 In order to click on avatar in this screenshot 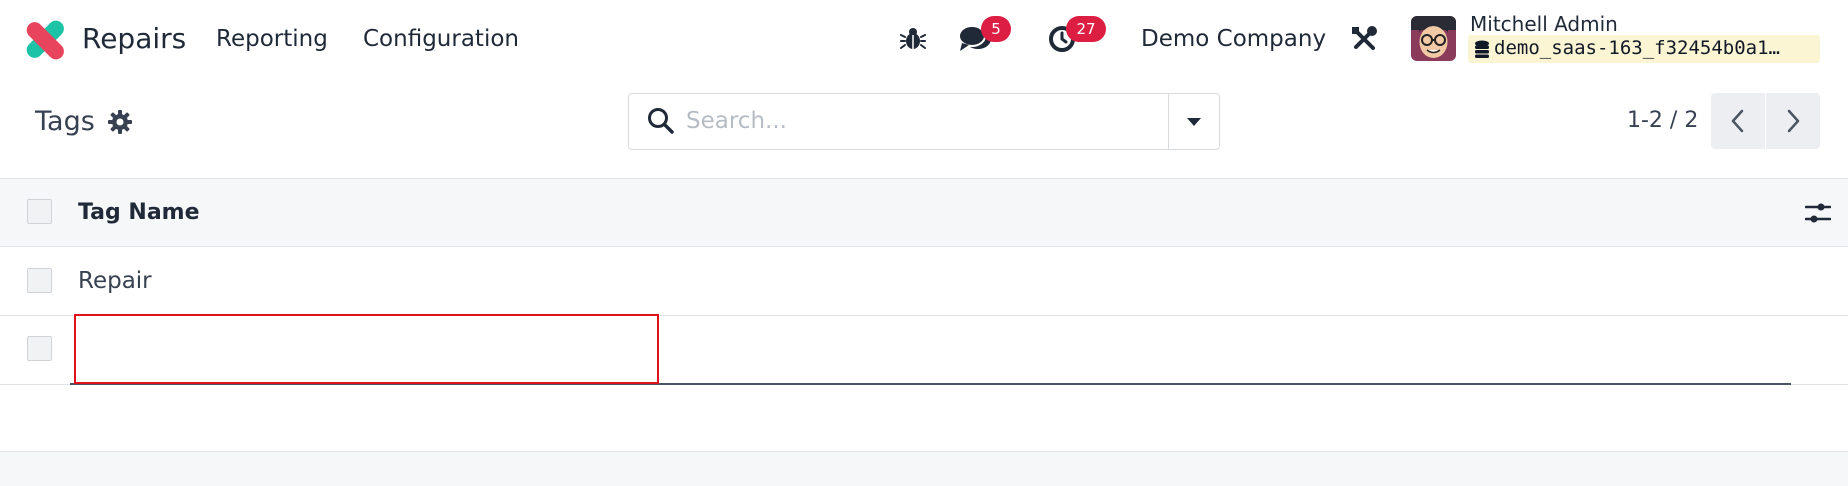, I will do `click(1433, 38)`.